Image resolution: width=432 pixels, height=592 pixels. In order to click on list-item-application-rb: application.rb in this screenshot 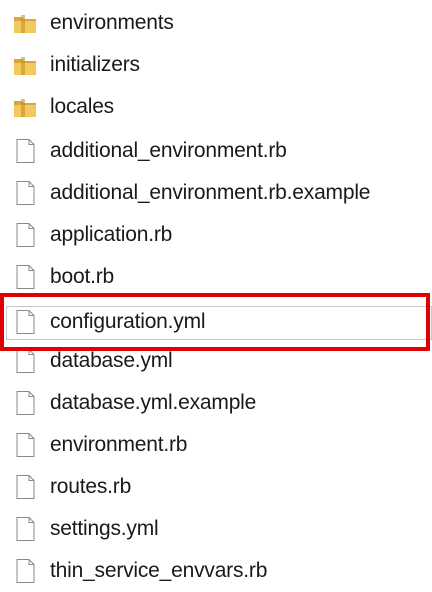, I will do `click(216, 235)`.